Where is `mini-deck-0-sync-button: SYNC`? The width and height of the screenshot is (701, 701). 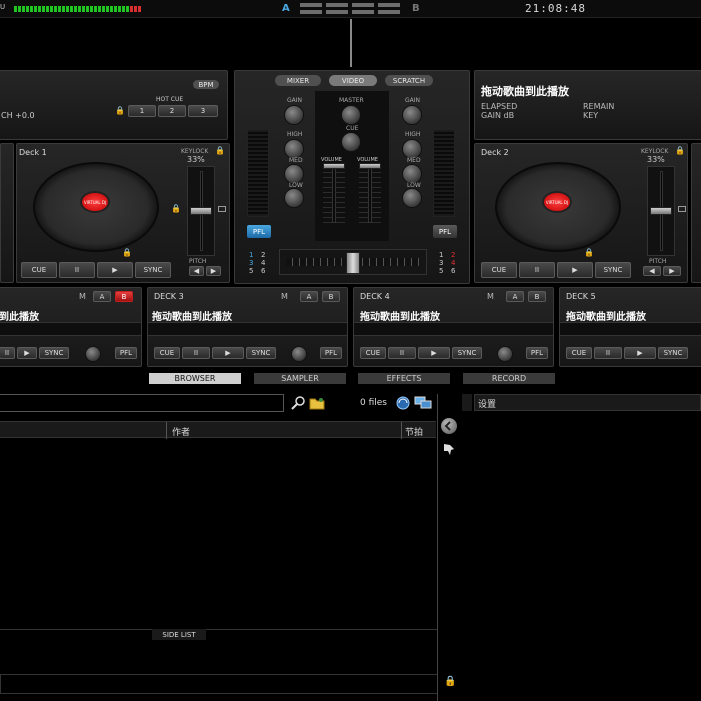
mini-deck-0-sync-button: SYNC is located at coordinates (54, 353).